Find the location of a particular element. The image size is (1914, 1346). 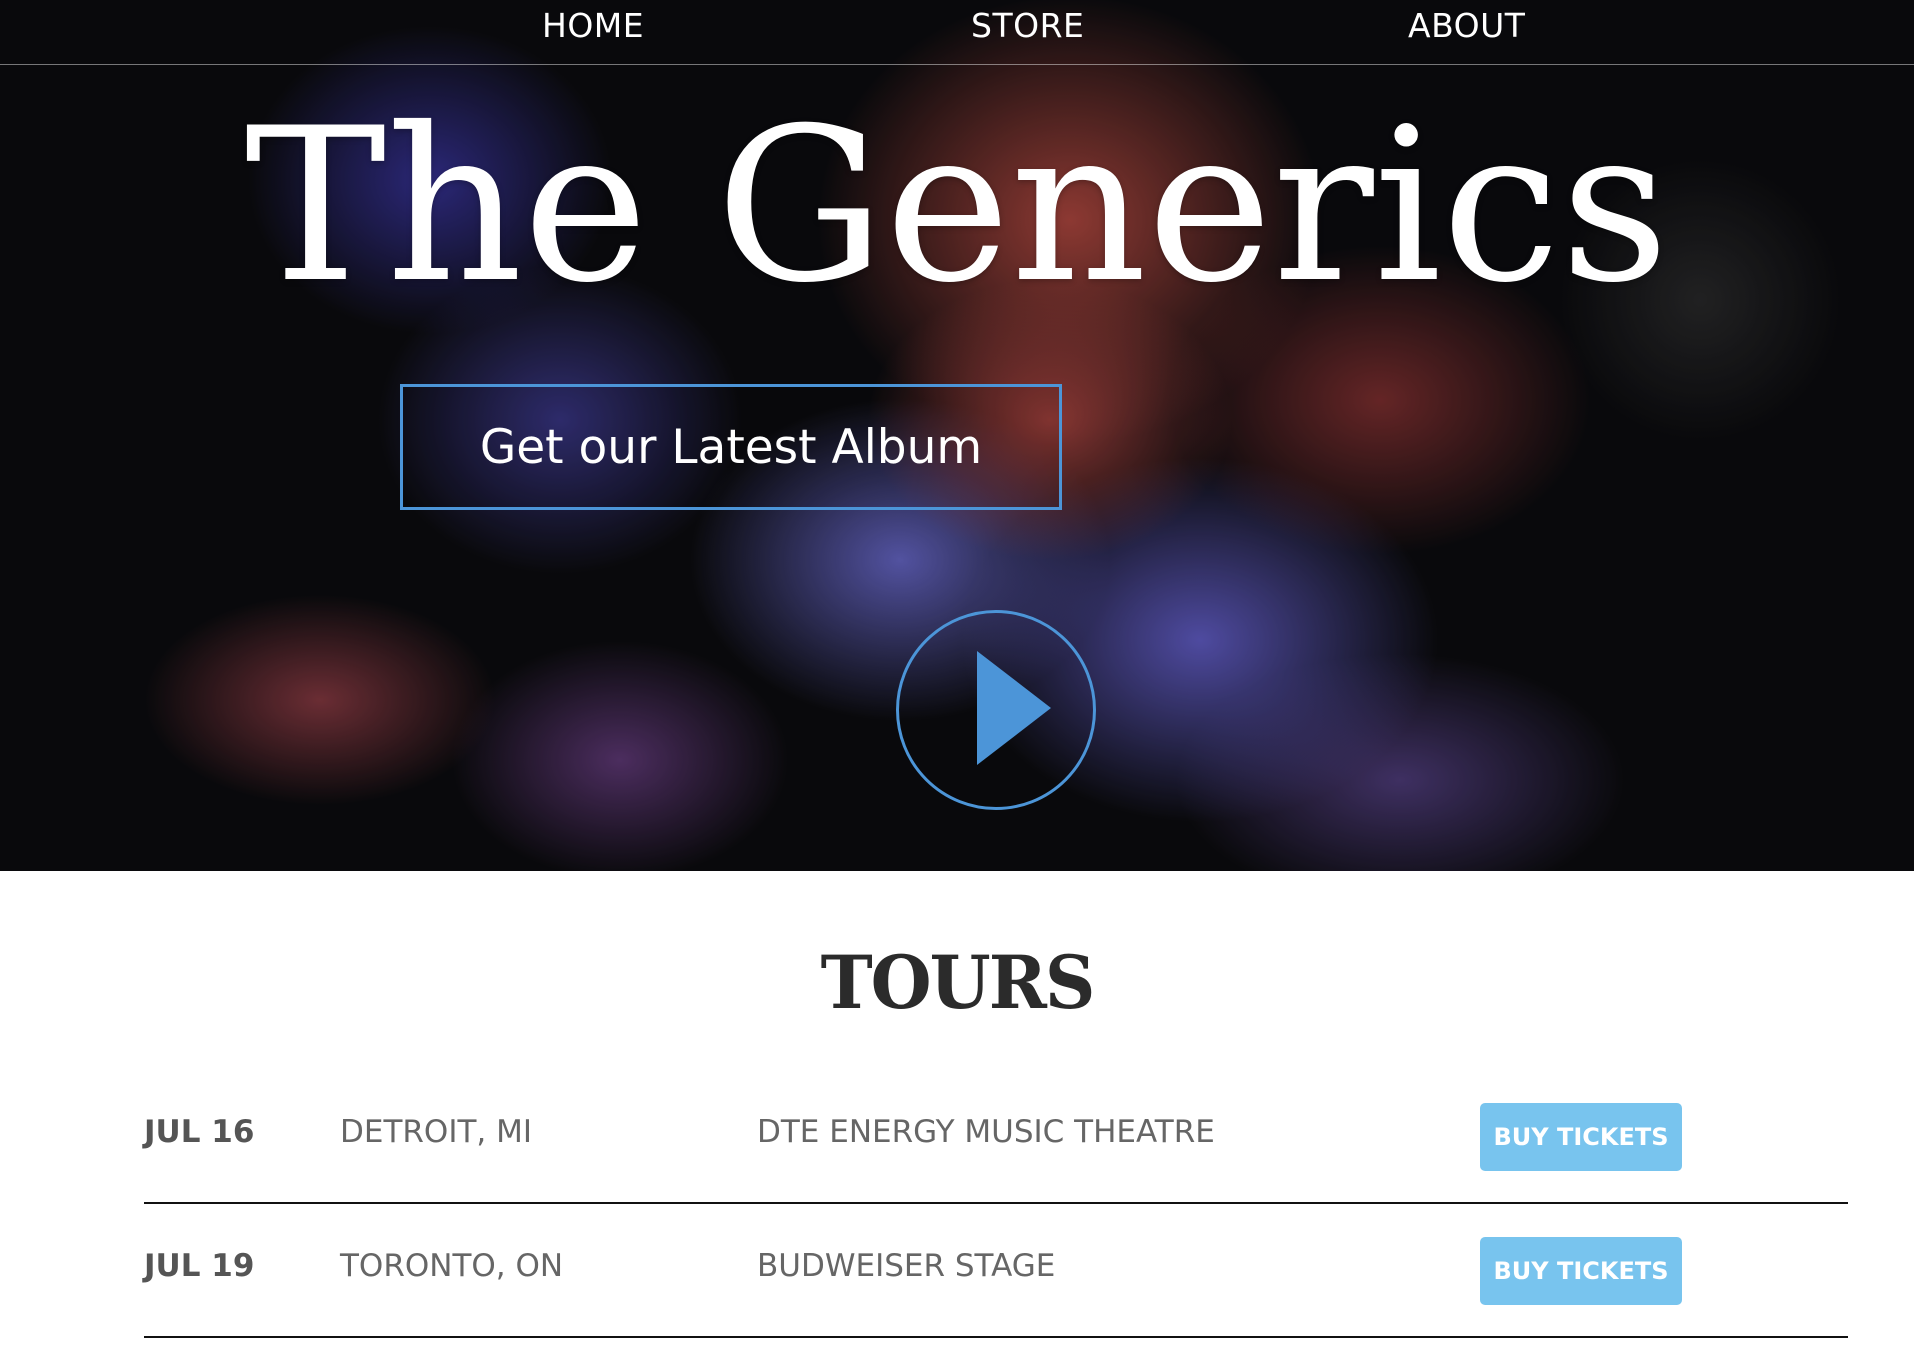

tours-heading: TOURS is located at coordinates (958, 982).